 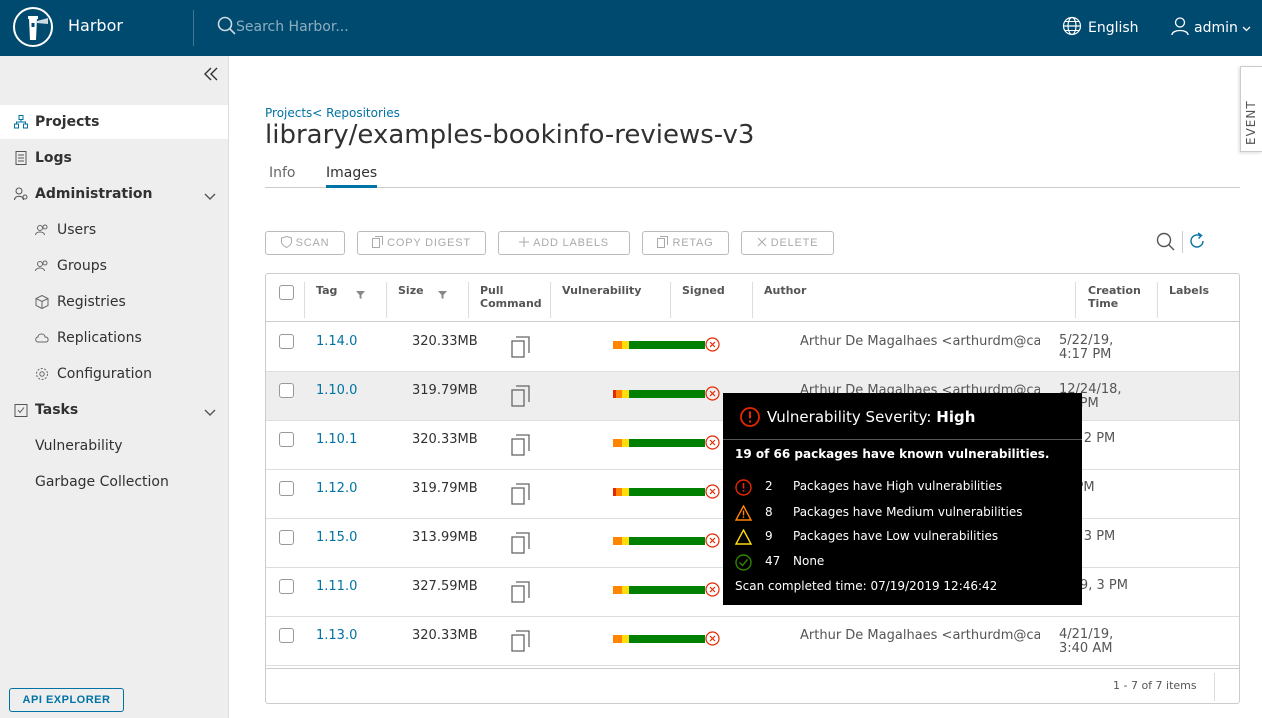 What do you see at coordinates (571, 243) in the screenshot?
I see `add-labels-label: ADD LABELS` at bounding box center [571, 243].